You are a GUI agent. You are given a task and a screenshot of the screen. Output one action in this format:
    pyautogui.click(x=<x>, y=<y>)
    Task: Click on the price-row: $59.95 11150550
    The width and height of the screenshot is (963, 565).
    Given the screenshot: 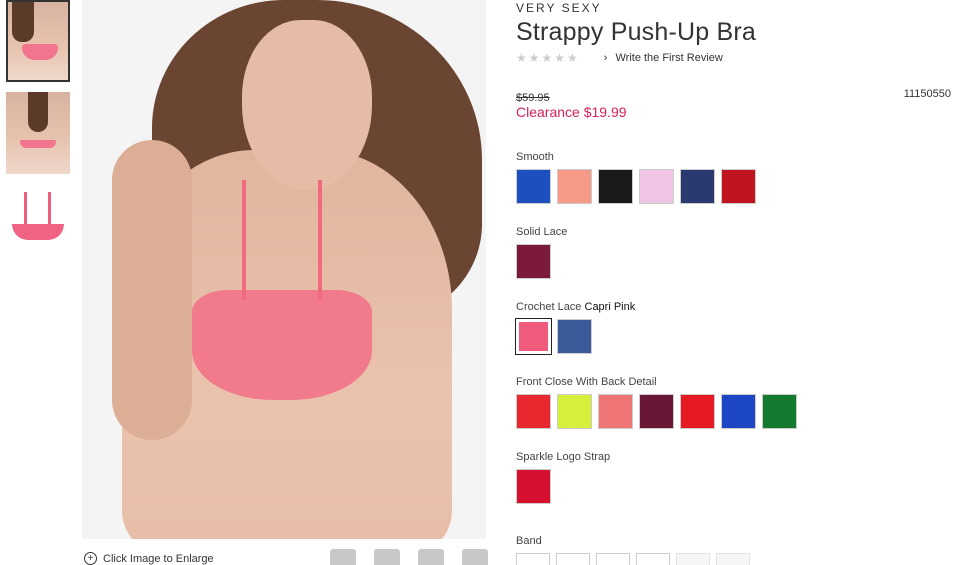 What is the action you would take?
    pyautogui.click(x=736, y=96)
    